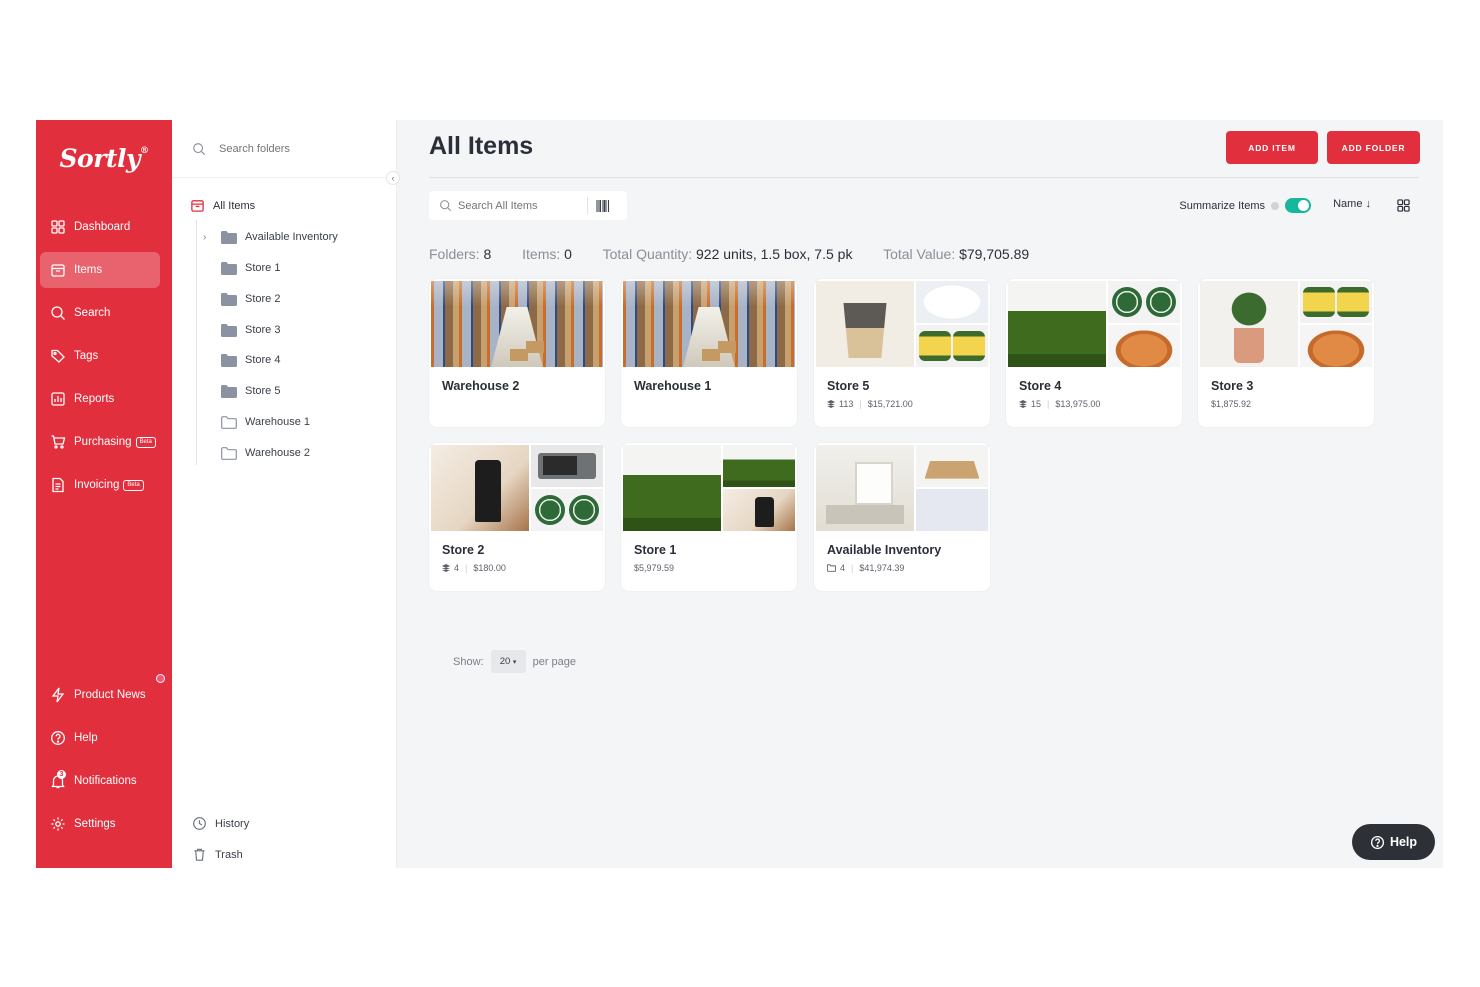  Describe the element at coordinates (1368, 204) in the screenshot. I see `arrow-down-icon: ↓` at that location.